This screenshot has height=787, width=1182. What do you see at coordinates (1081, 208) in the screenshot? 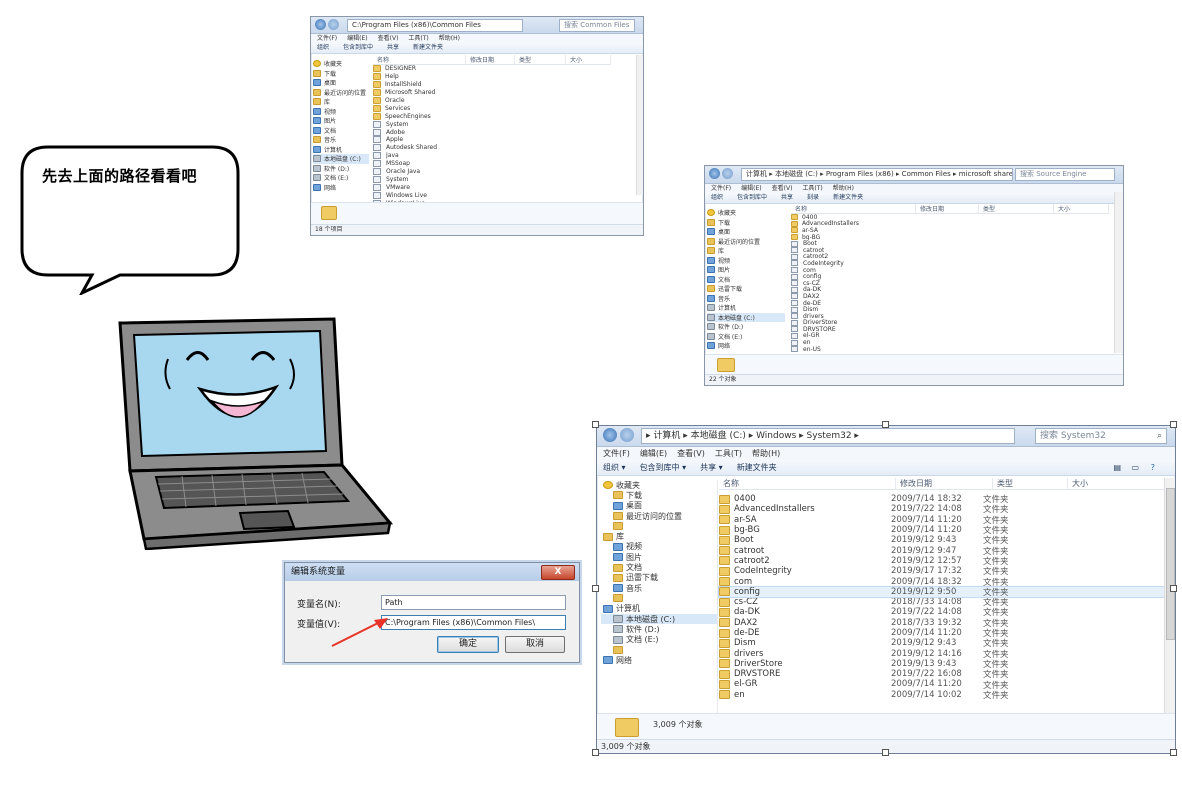
I see `column-header: 大小` at bounding box center [1081, 208].